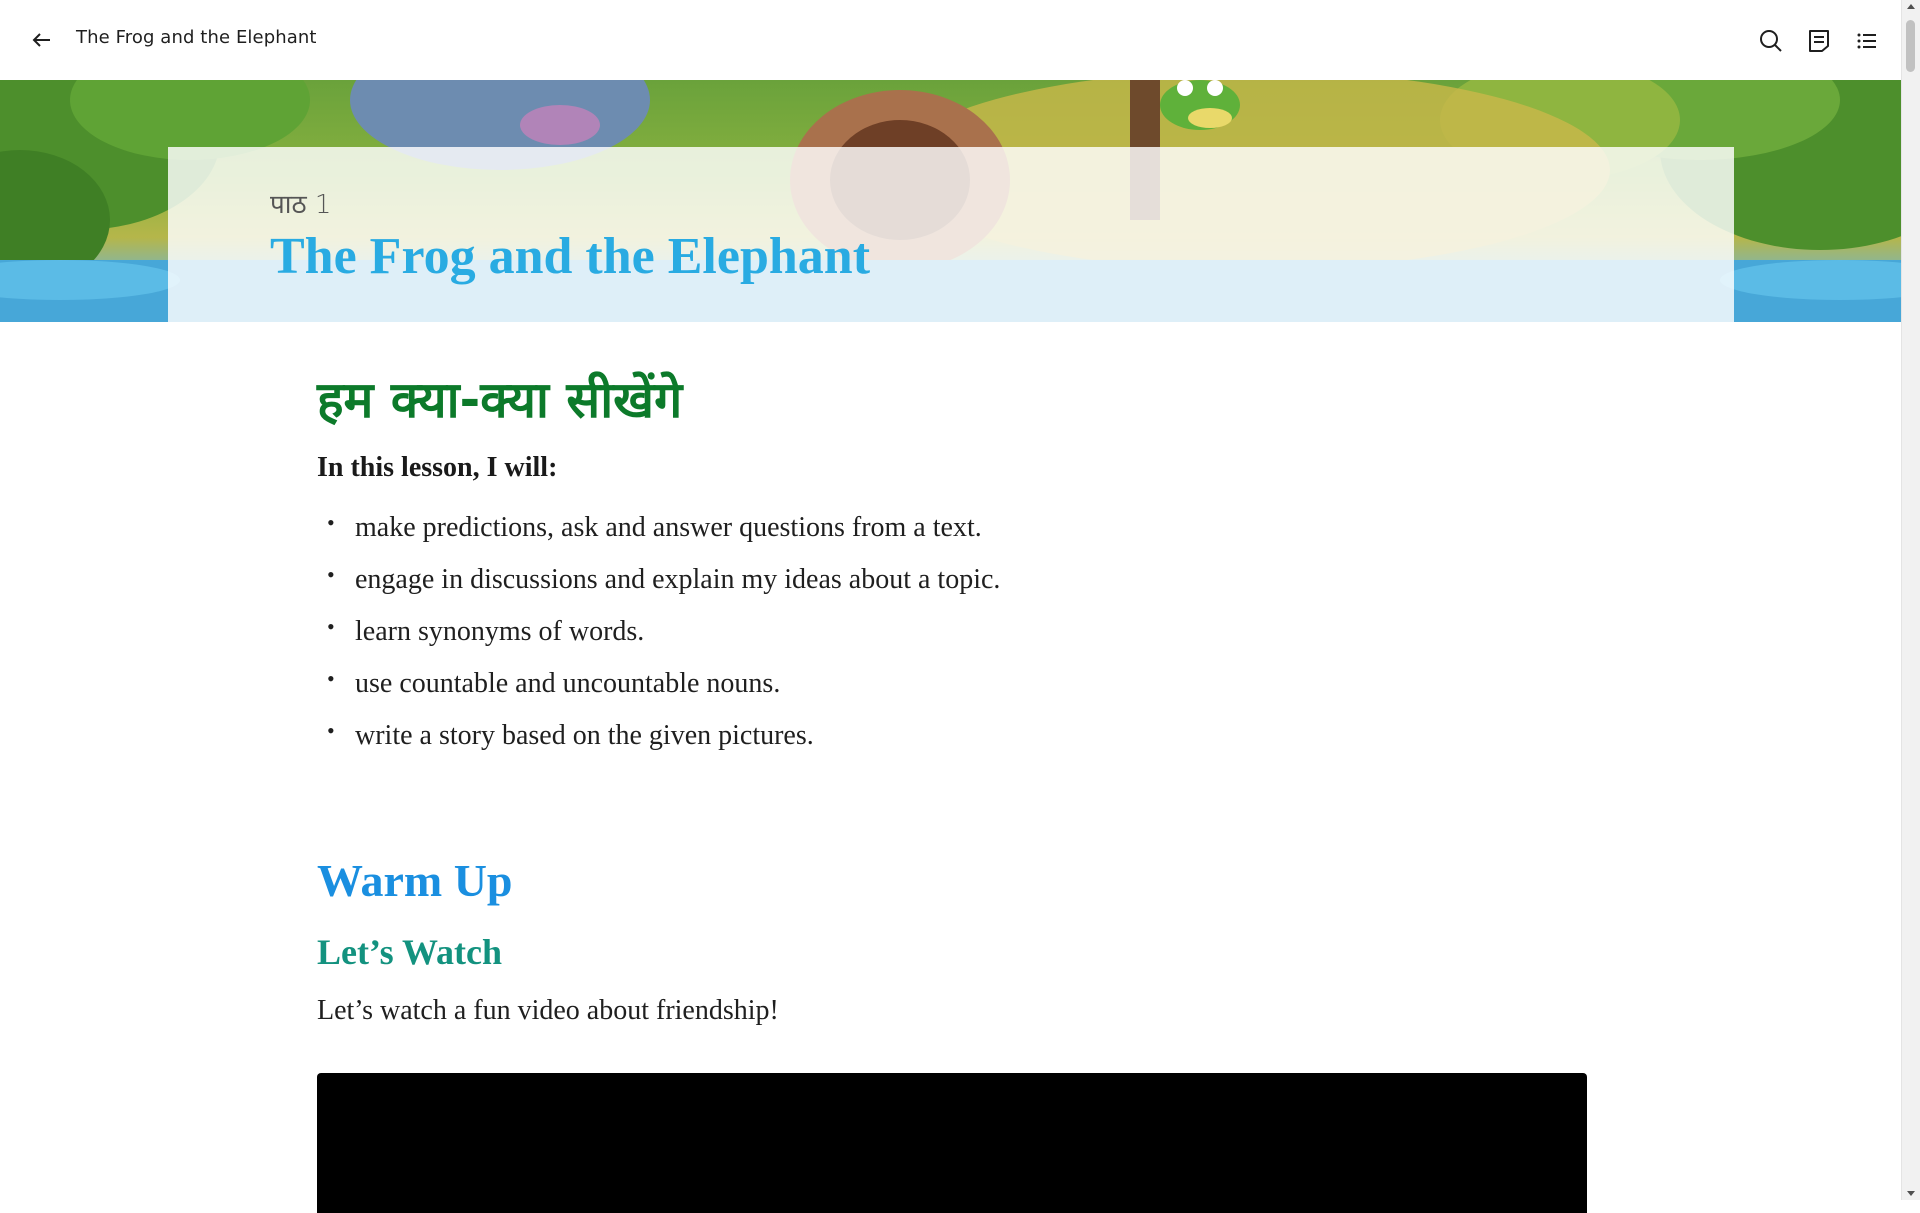 The image size is (1920, 1213). What do you see at coordinates (951, 40) in the screenshot?
I see `top-toolbar: The Frog and the Elephant` at bounding box center [951, 40].